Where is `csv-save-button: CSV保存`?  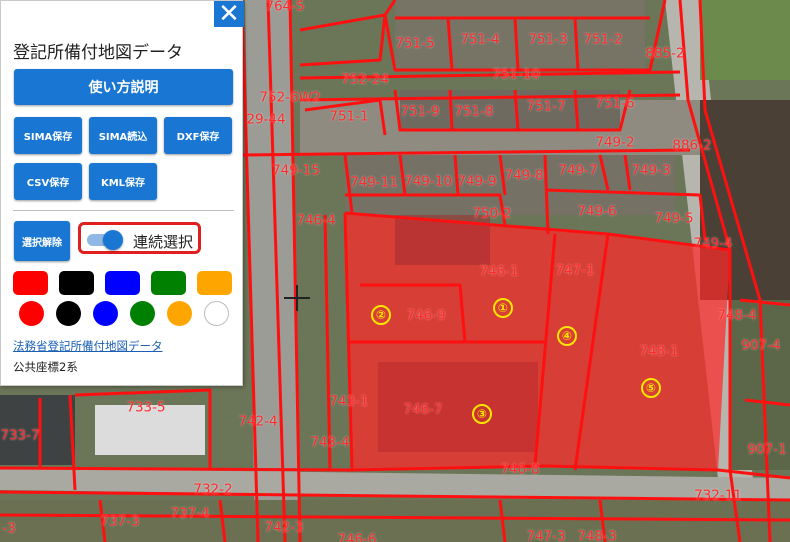
csv-save-button: CSV保存 is located at coordinates (48, 181).